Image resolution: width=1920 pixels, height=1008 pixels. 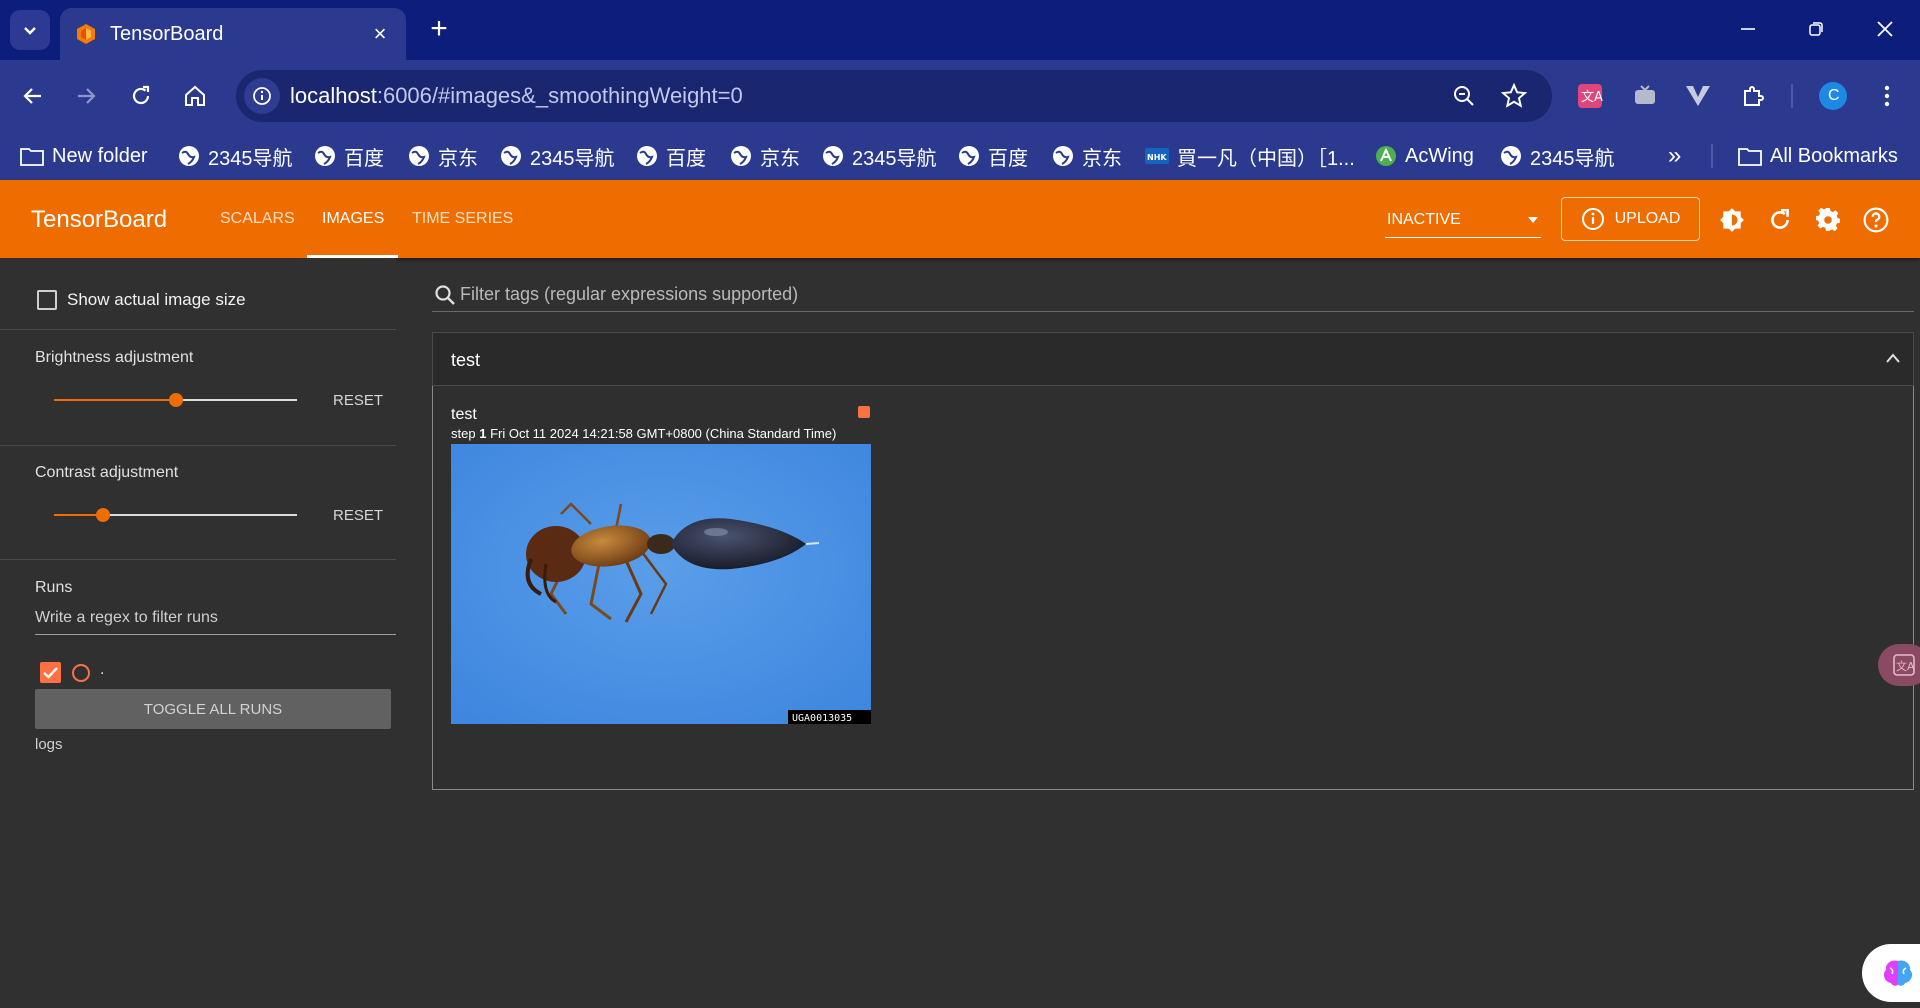 I want to click on forward-button, so click(x=86, y=96).